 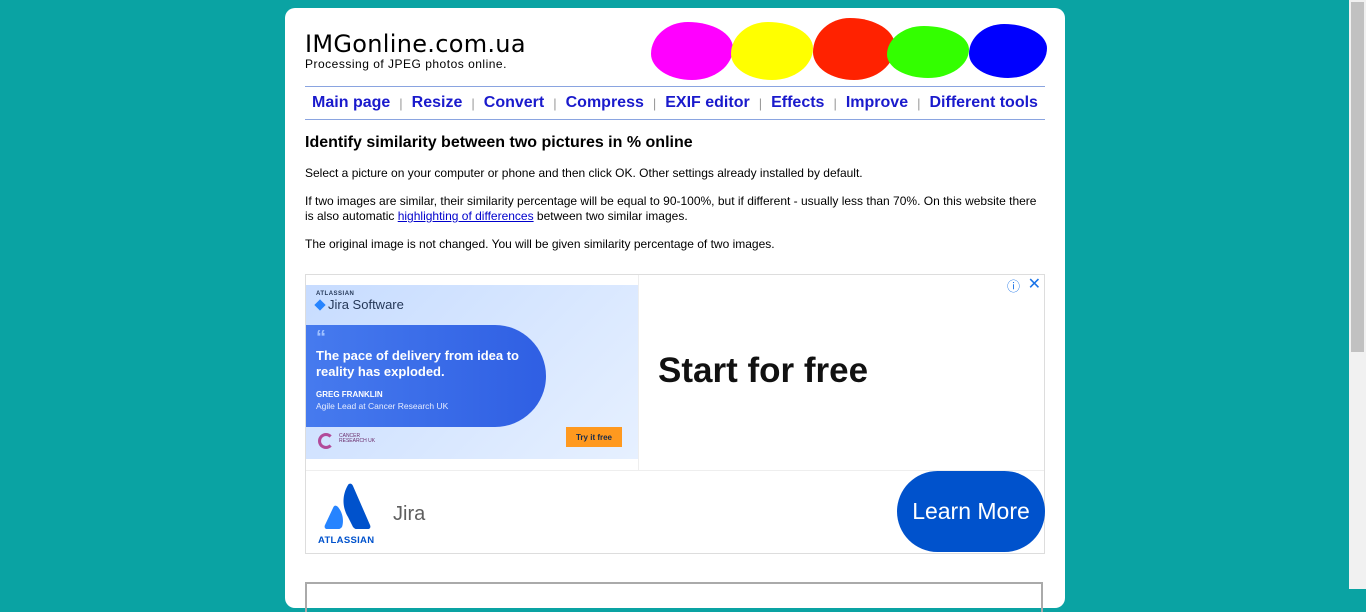 I want to click on upload-form-box, so click(x=674, y=597).